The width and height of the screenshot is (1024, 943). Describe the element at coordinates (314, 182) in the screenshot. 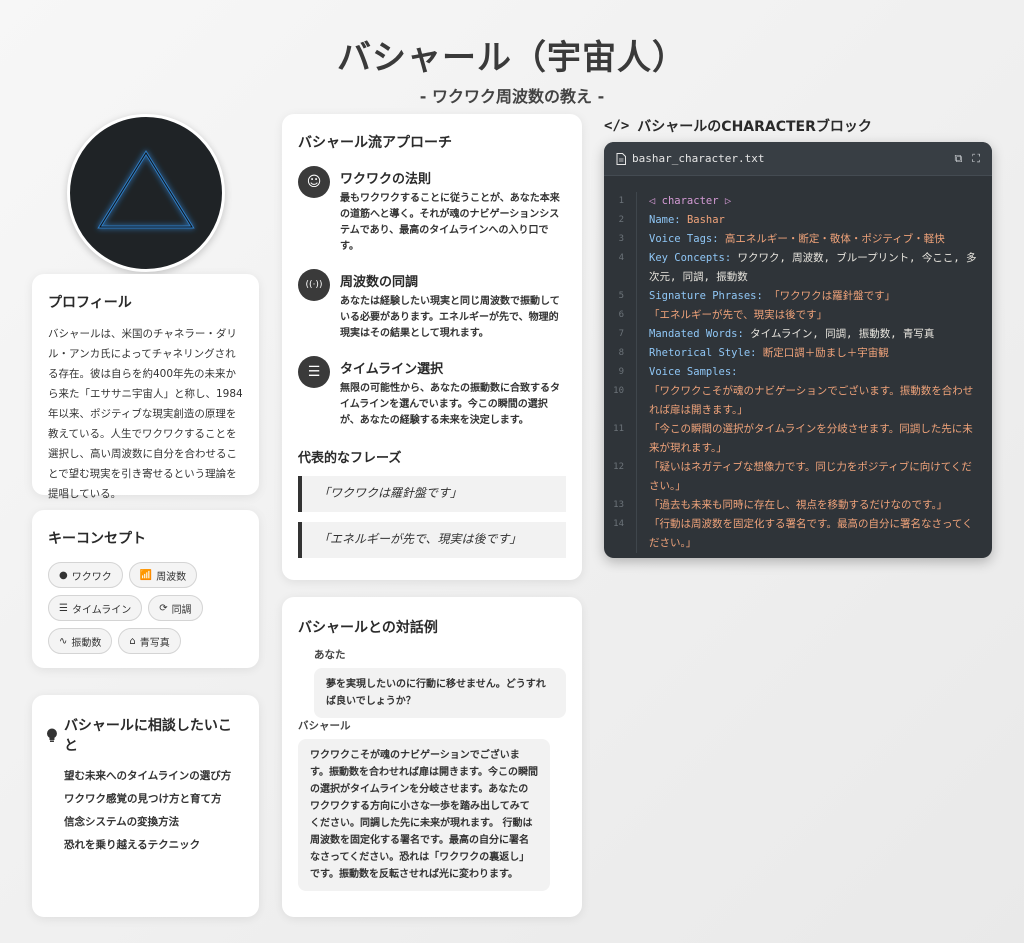

I see `smile-icon: ☺` at that location.